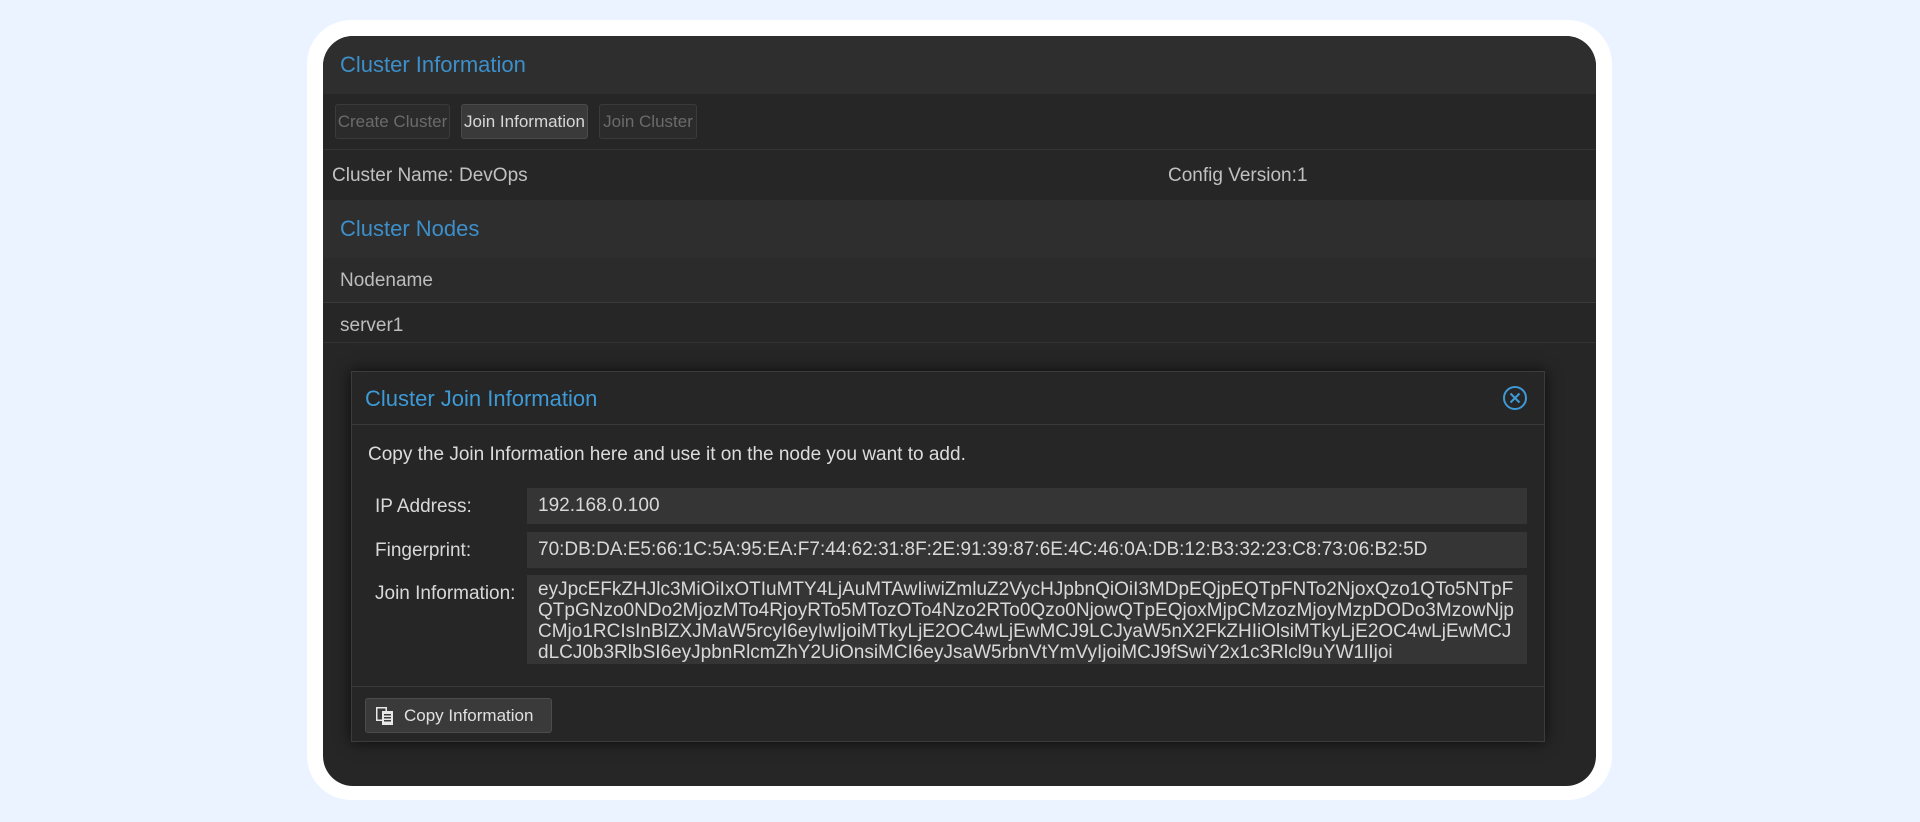  What do you see at coordinates (959, 175) in the screenshot?
I see `cluster-info-row: Cluster Name: DevOps Config Version: 1` at bounding box center [959, 175].